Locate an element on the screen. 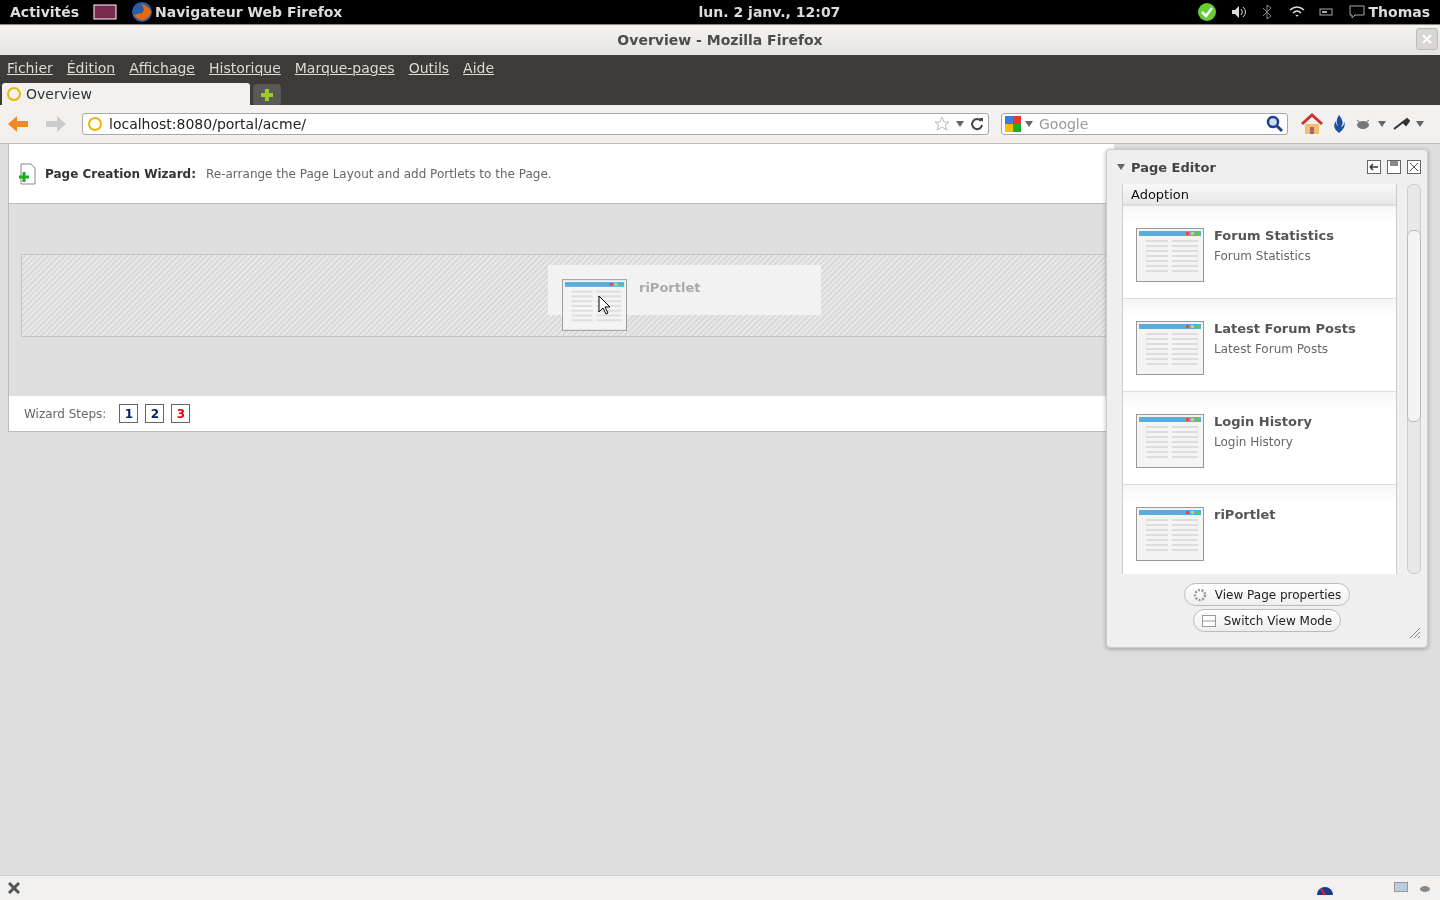 This screenshot has width=1440, height=900. browser-tab: Overview is located at coordinates (126, 94).